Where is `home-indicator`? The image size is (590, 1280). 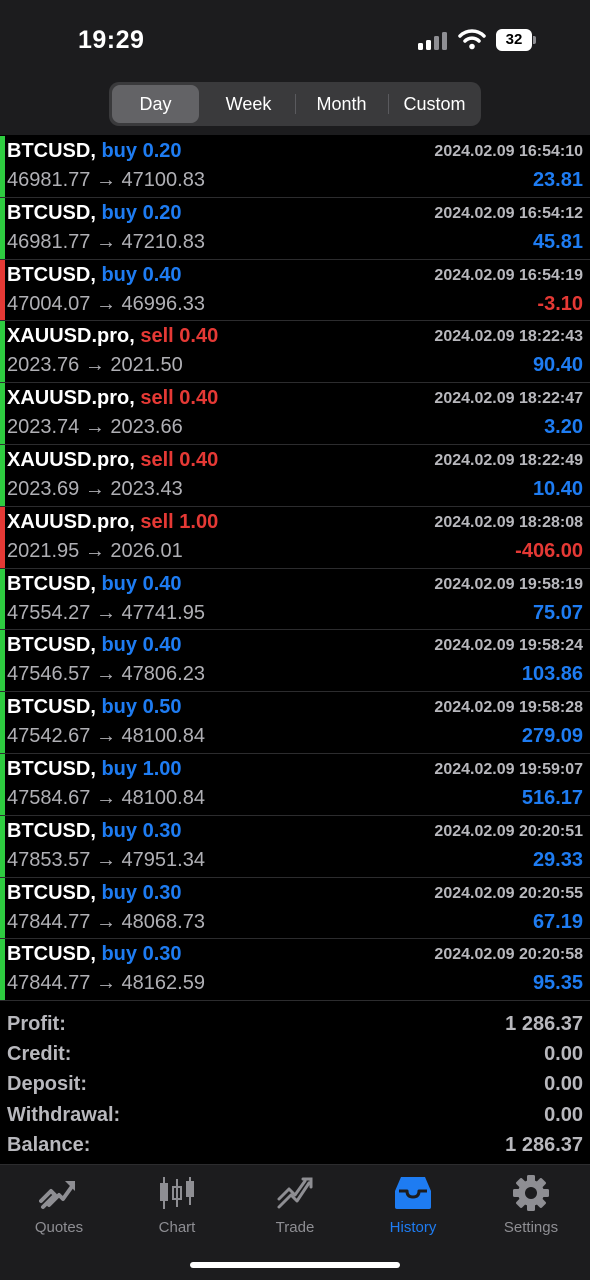
home-indicator is located at coordinates (295, 1265).